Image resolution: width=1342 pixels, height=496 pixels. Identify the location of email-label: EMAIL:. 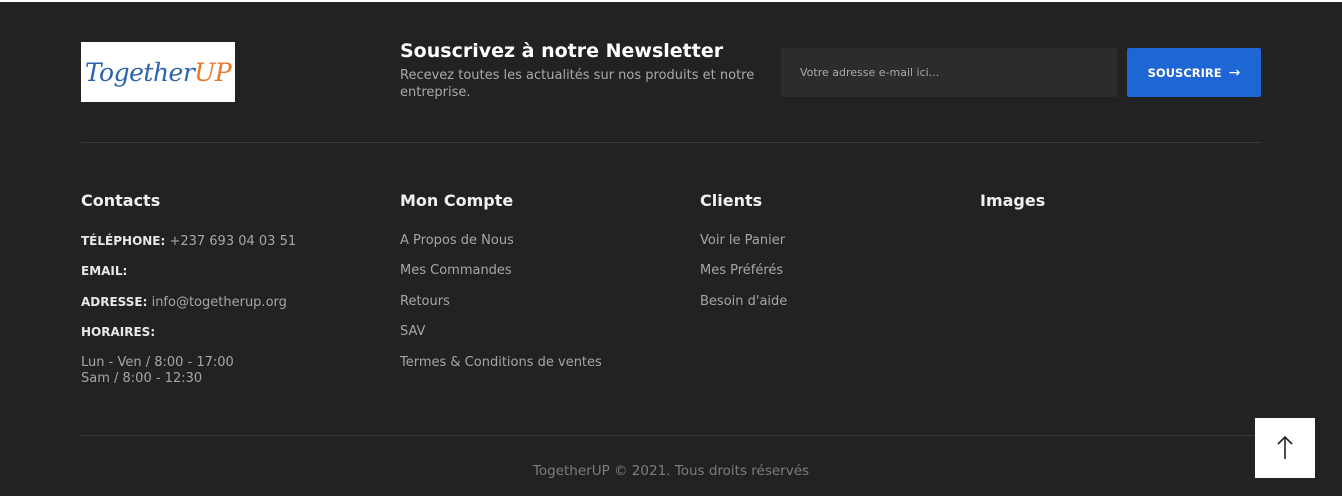
(104, 271).